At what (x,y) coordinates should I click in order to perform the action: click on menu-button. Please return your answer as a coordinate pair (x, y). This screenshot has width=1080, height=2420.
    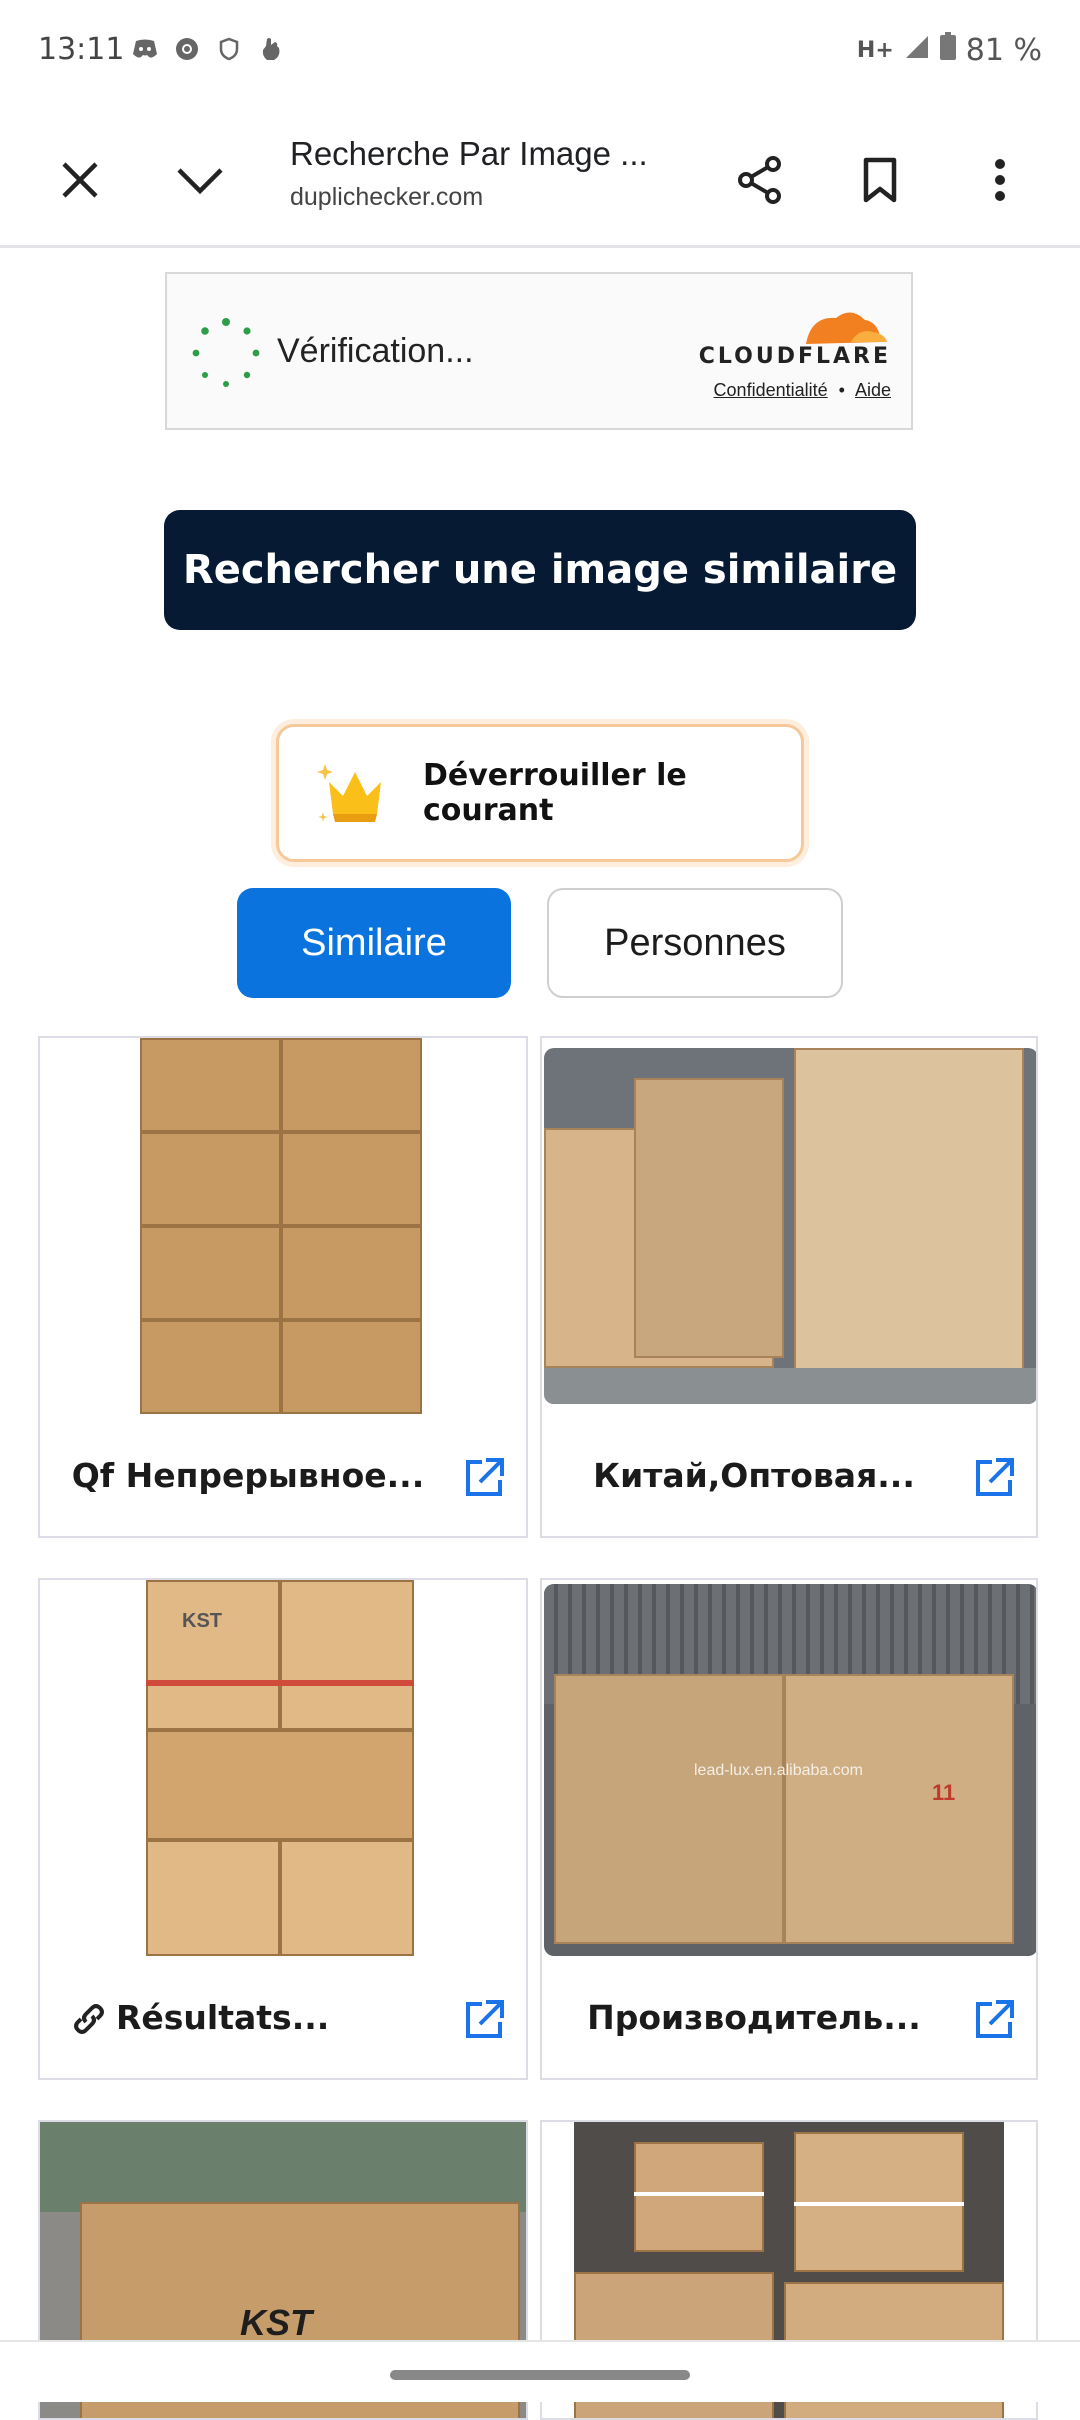
    Looking at the image, I should click on (1000, 180).